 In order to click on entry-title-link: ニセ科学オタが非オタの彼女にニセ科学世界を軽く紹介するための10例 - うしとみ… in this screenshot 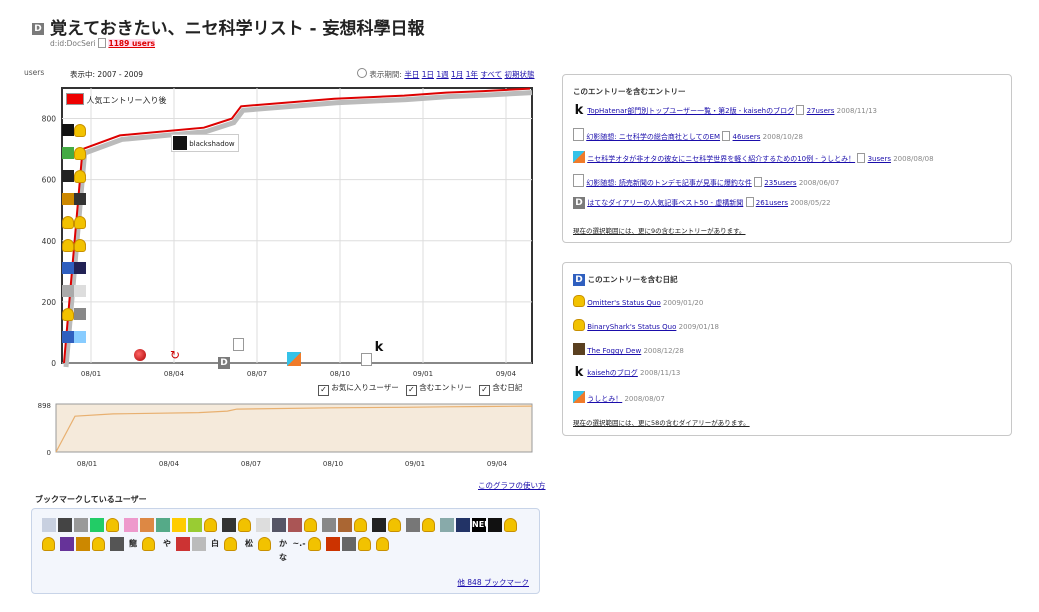, I will do `click(721, 159)`.